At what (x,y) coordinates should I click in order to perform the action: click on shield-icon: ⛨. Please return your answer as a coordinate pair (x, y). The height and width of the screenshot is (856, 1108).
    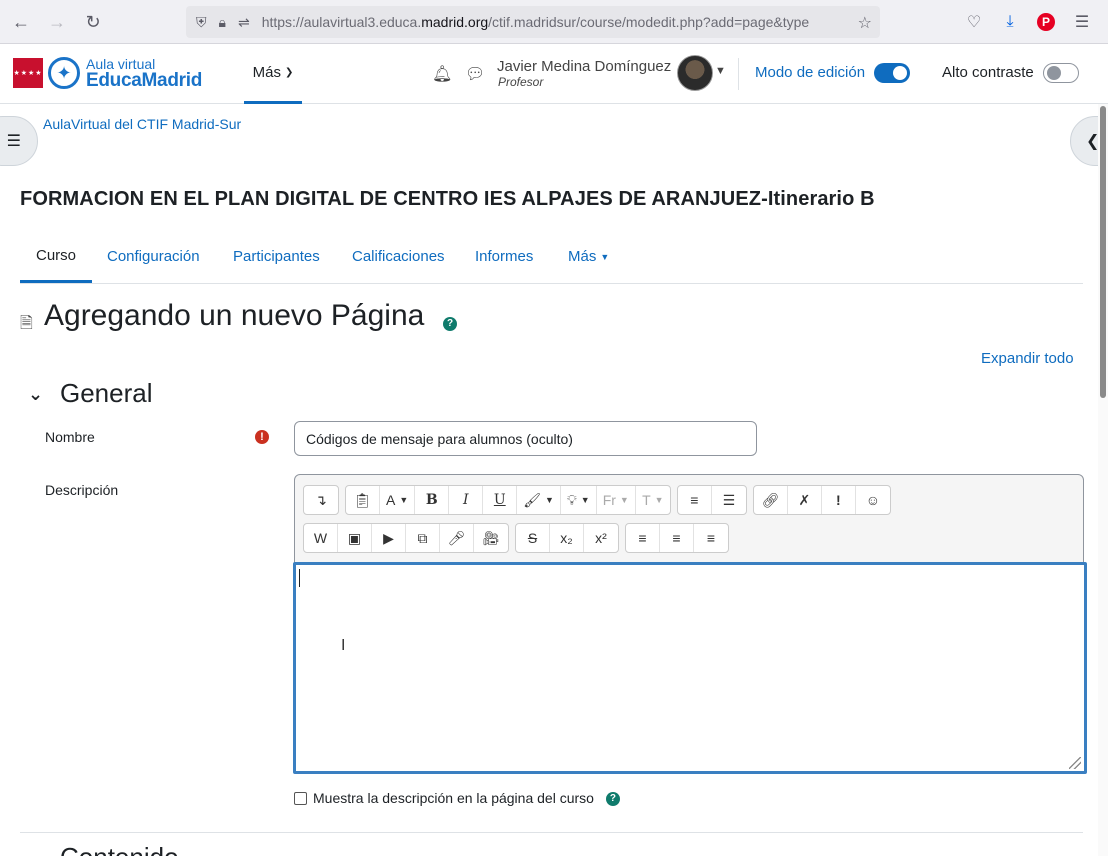
    Looking at the image, I should click on (201, 22).